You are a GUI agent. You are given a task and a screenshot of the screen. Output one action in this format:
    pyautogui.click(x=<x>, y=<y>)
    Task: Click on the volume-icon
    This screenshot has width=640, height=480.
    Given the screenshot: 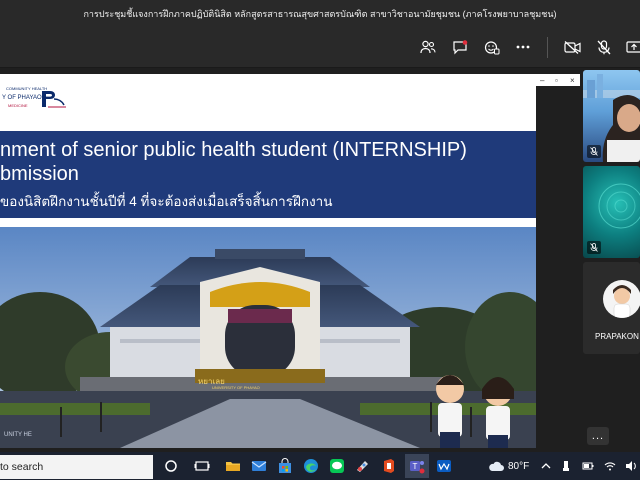 What is the action you would take?
    pyautogui.click(x=631, y=466)
    